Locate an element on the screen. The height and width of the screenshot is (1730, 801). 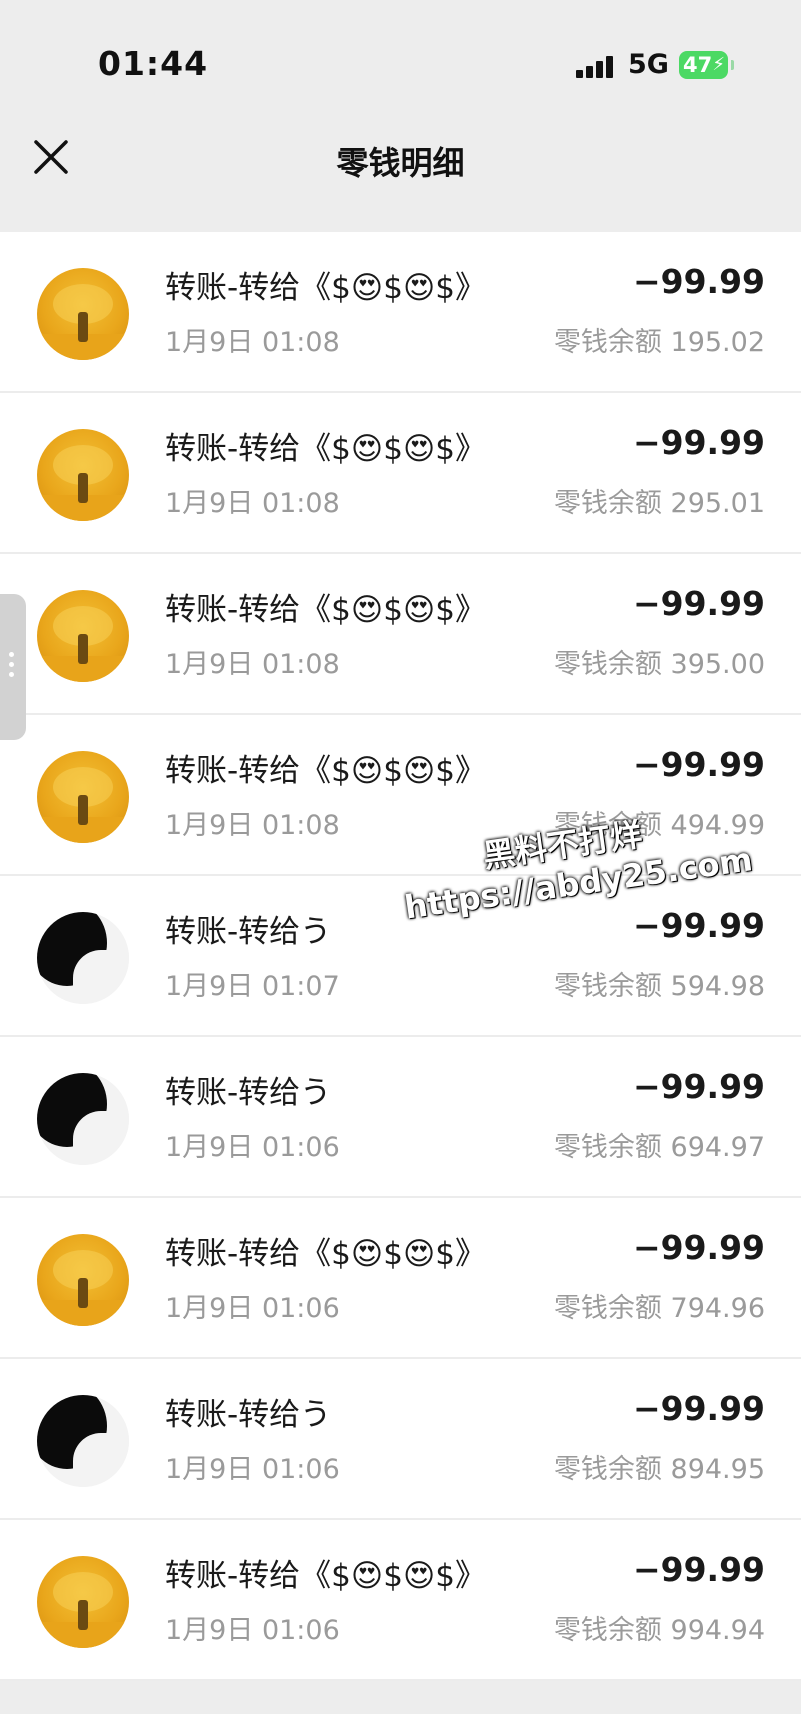
charging-icon: ⚡ is located at coordinates (718, 64).